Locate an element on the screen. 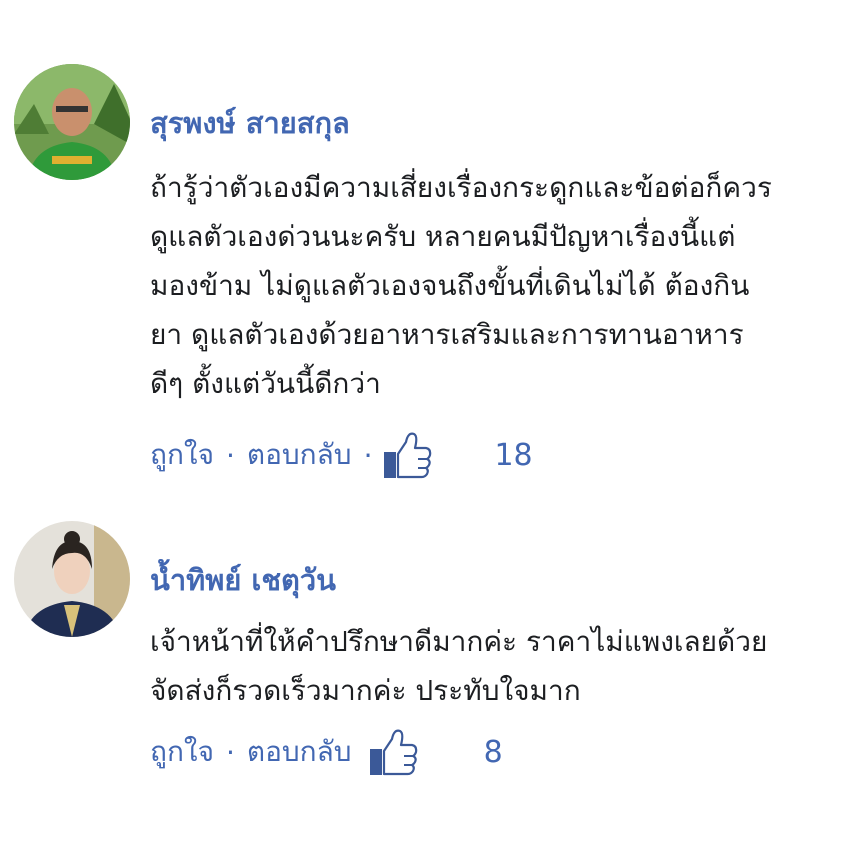  avatar is located at coordinates (72, 579).